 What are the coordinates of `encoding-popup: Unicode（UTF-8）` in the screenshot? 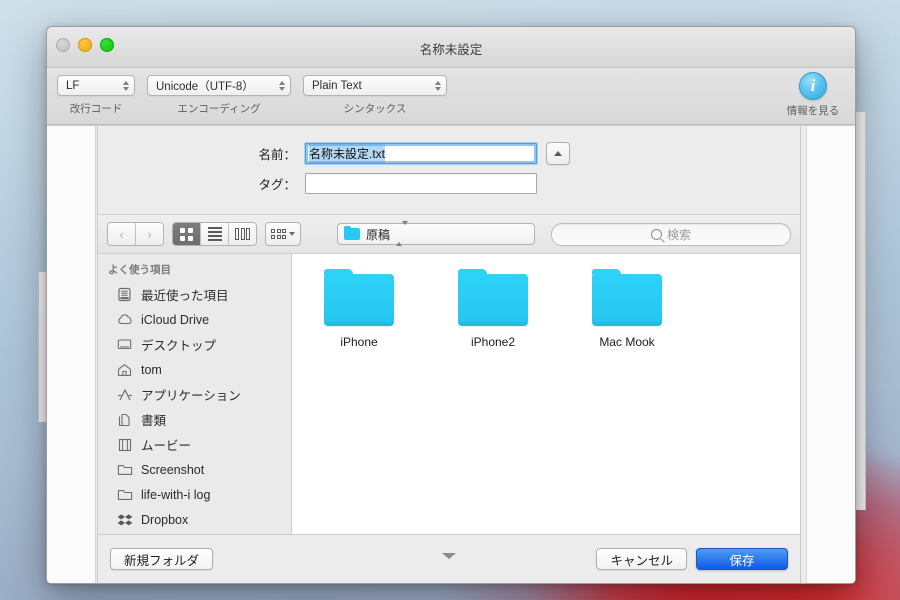 It's located at (219, 85).